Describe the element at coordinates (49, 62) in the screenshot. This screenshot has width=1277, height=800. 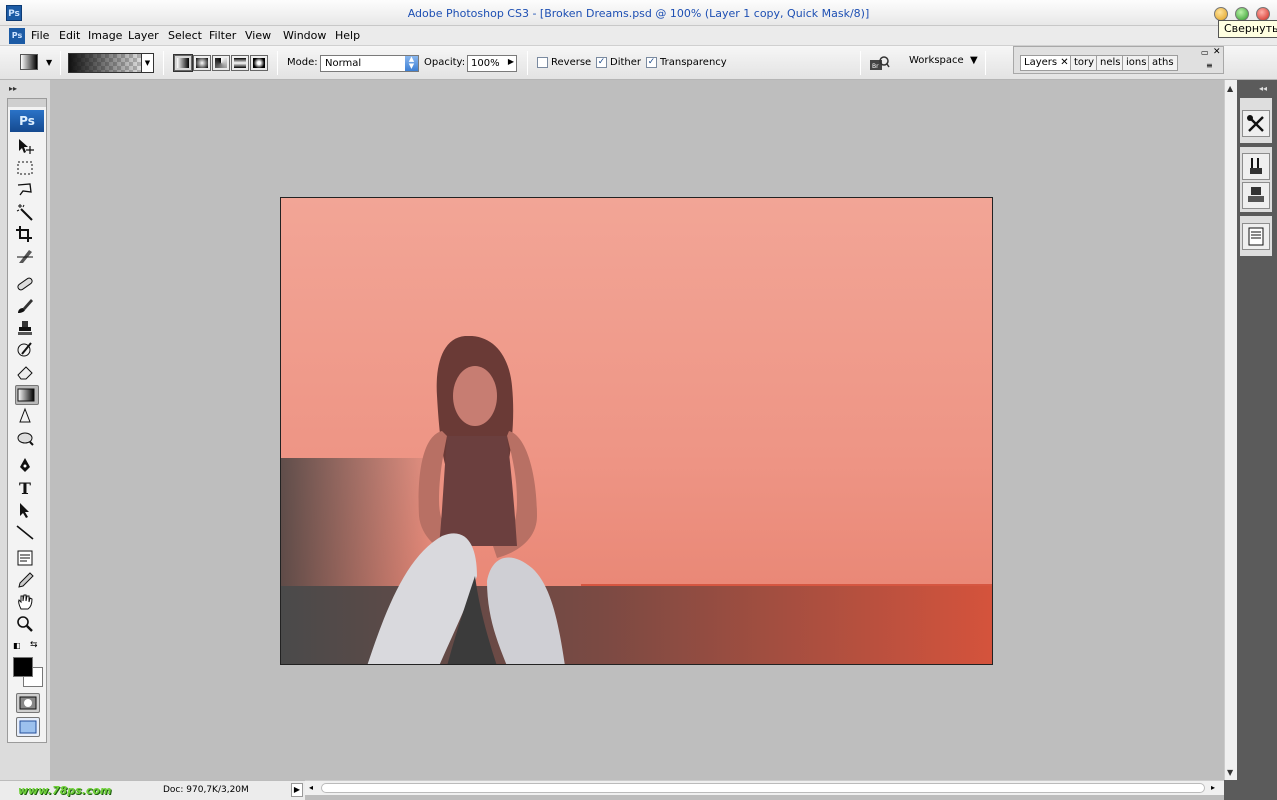
I see `preset-dropdown-icon: ▼` at that location.